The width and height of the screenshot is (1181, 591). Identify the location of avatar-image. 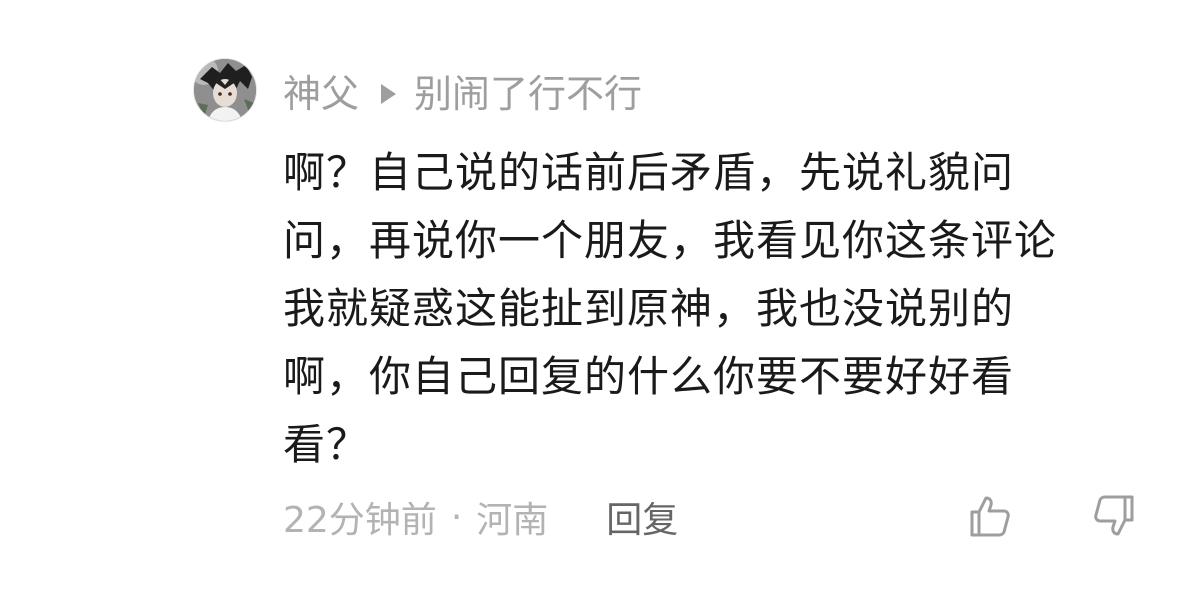
(225, 90).